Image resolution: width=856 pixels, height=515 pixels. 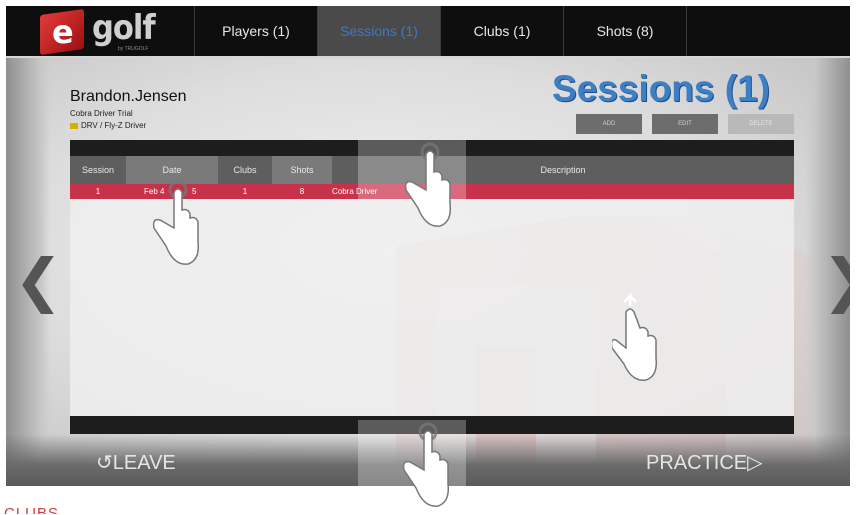 I want to click on cell-session: 1, so click(x=98, y=191).